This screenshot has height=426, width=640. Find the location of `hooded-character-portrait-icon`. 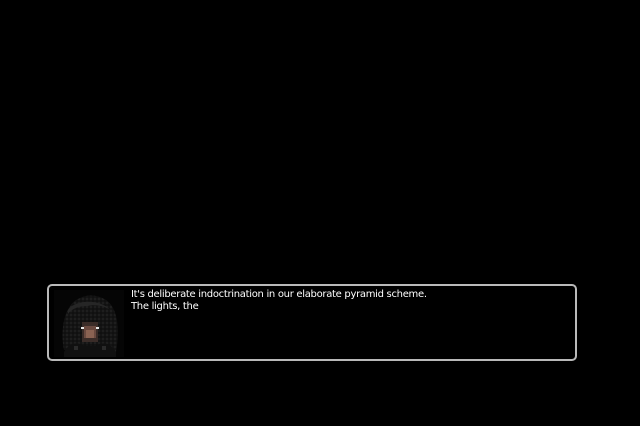

hooded-character-portrait-icon is located at coordinates (89, 323).